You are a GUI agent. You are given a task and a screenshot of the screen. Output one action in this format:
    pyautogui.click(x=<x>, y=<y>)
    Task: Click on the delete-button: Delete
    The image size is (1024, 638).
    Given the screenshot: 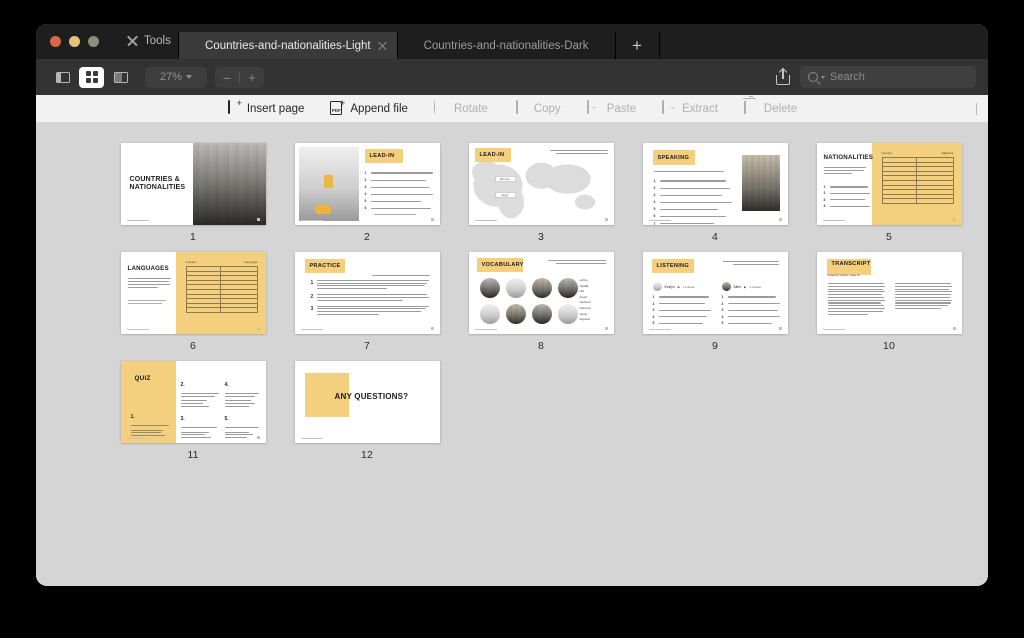 What is the action you would take?
    pyautogui.click(x=770, y=108)
    